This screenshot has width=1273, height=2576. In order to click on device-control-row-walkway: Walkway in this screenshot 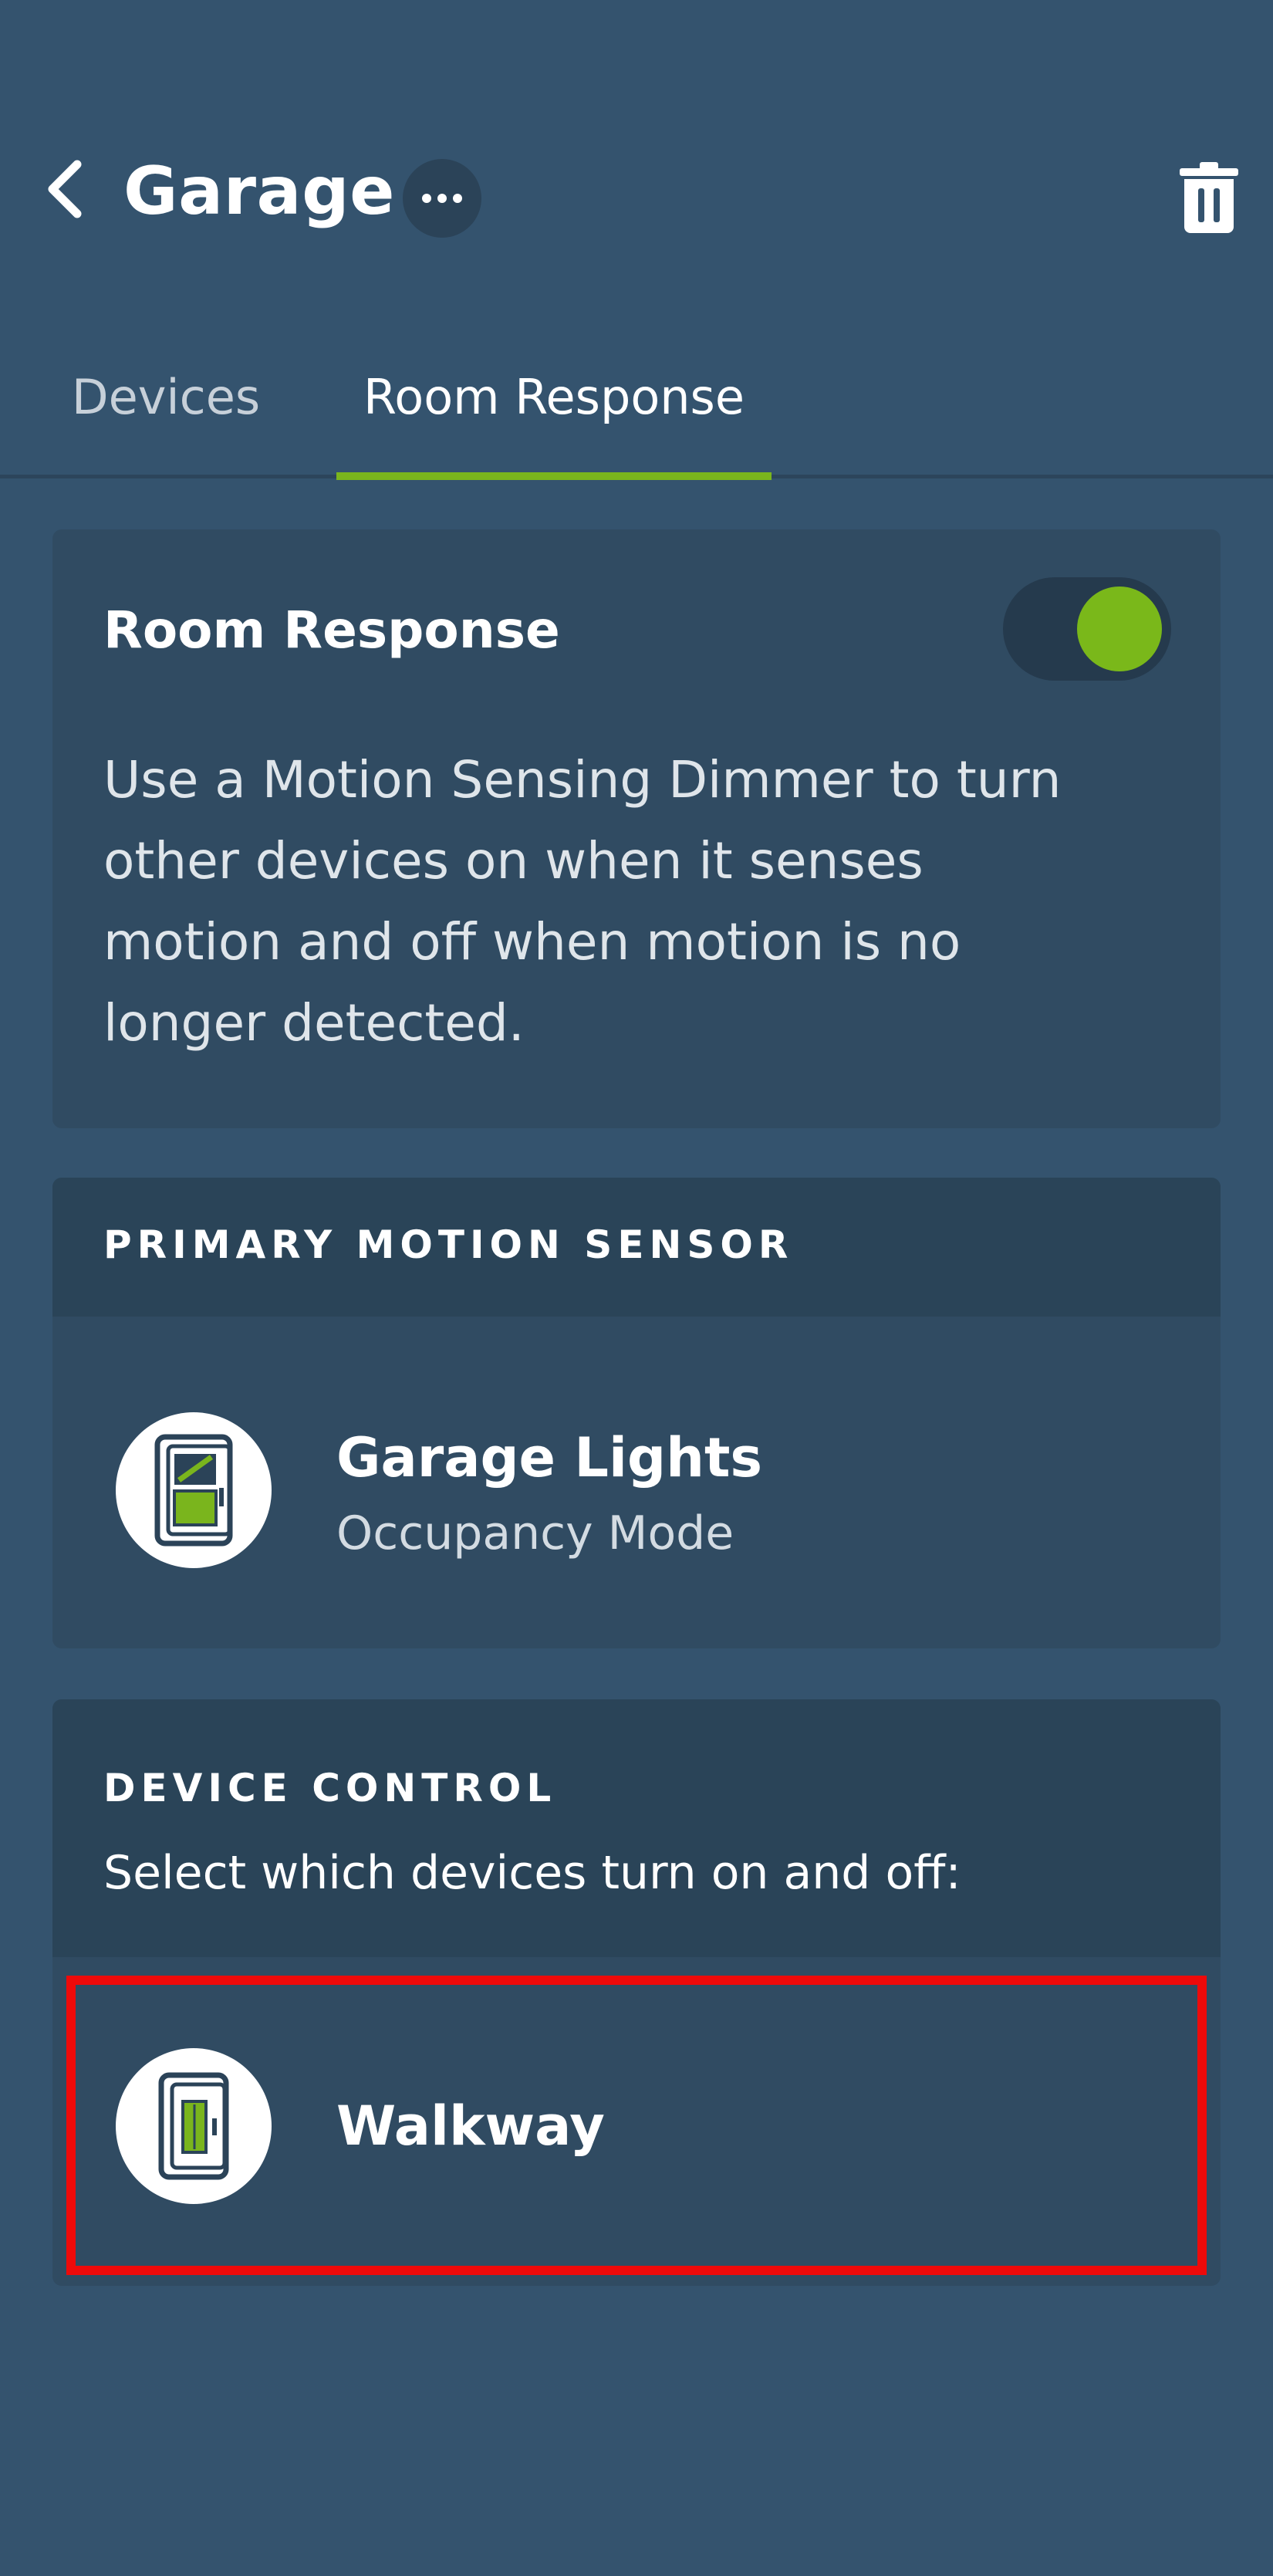, I will do `click(636, 2125)`.